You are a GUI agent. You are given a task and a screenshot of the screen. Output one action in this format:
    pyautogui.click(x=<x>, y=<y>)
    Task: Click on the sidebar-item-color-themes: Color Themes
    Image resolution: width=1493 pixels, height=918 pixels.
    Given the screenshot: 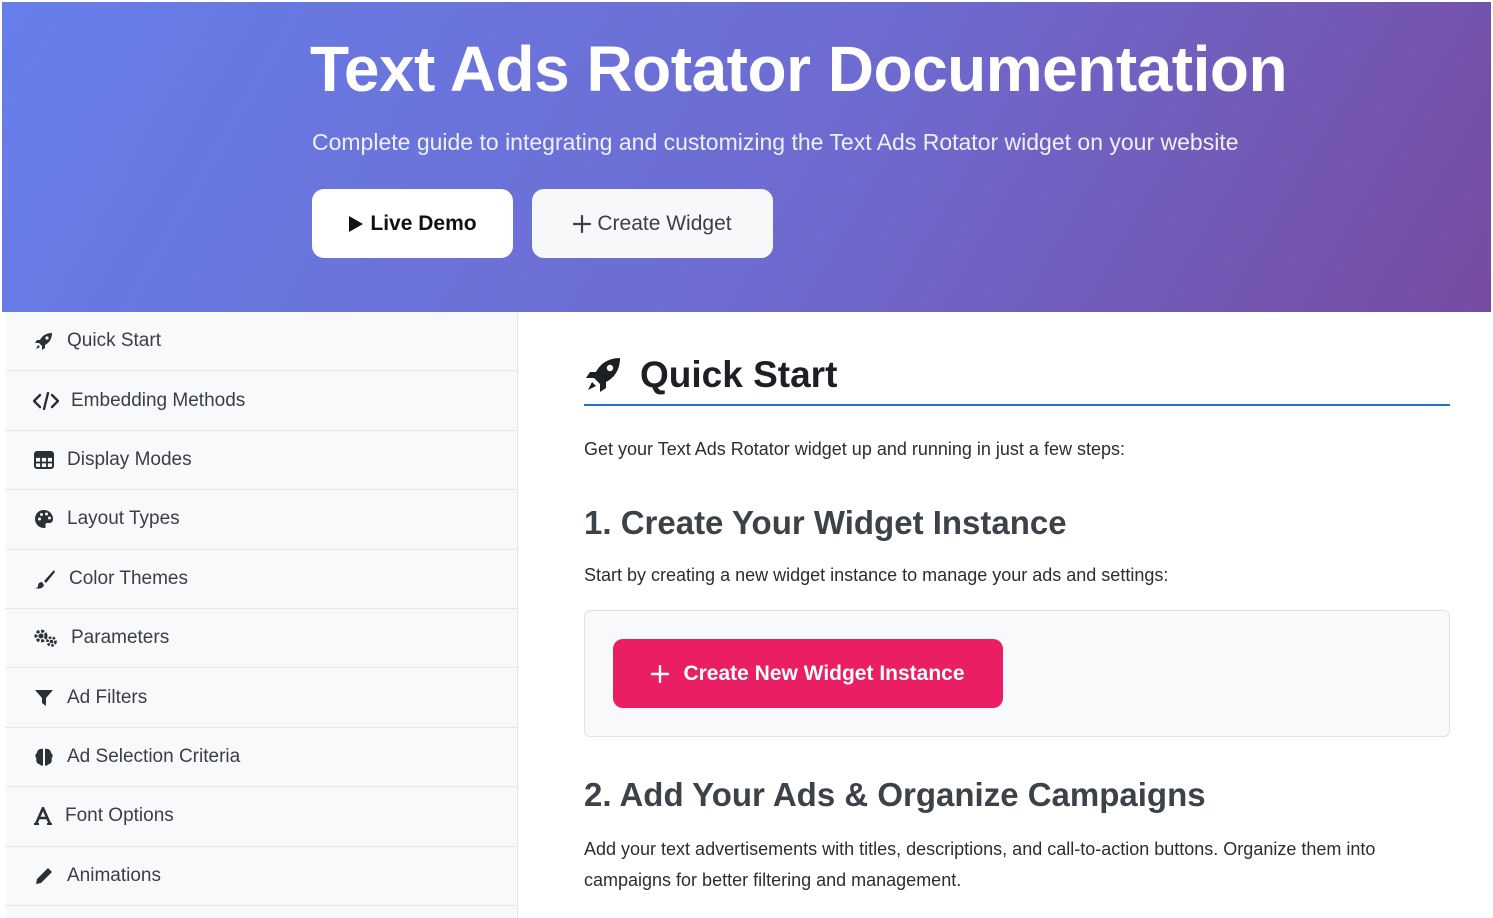 What is the action you would take?
    pyautogui.click(x=261, y=579)
    